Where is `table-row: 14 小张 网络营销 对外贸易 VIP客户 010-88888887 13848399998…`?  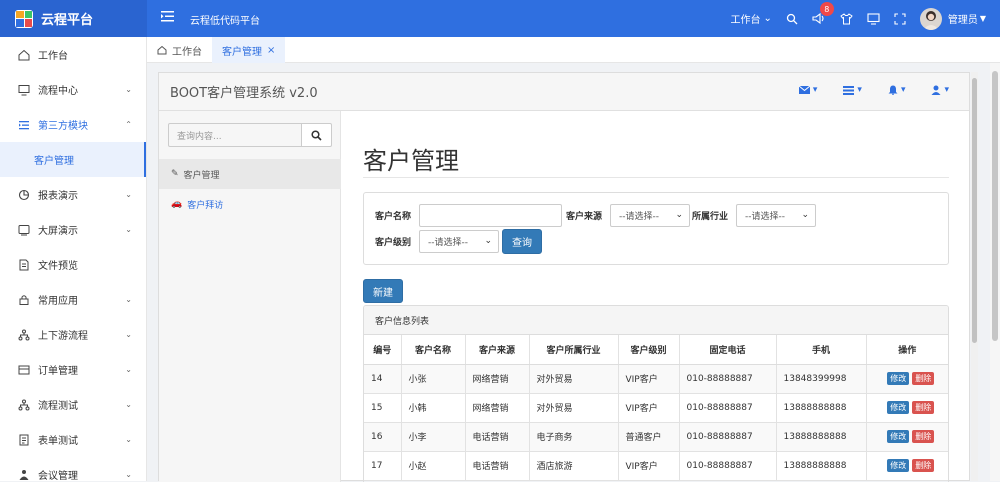
table-row: 14 小张 网络营销 对外贸易 VIP客户 010-88888887 13848399998… is located at coordinates (656, 379).